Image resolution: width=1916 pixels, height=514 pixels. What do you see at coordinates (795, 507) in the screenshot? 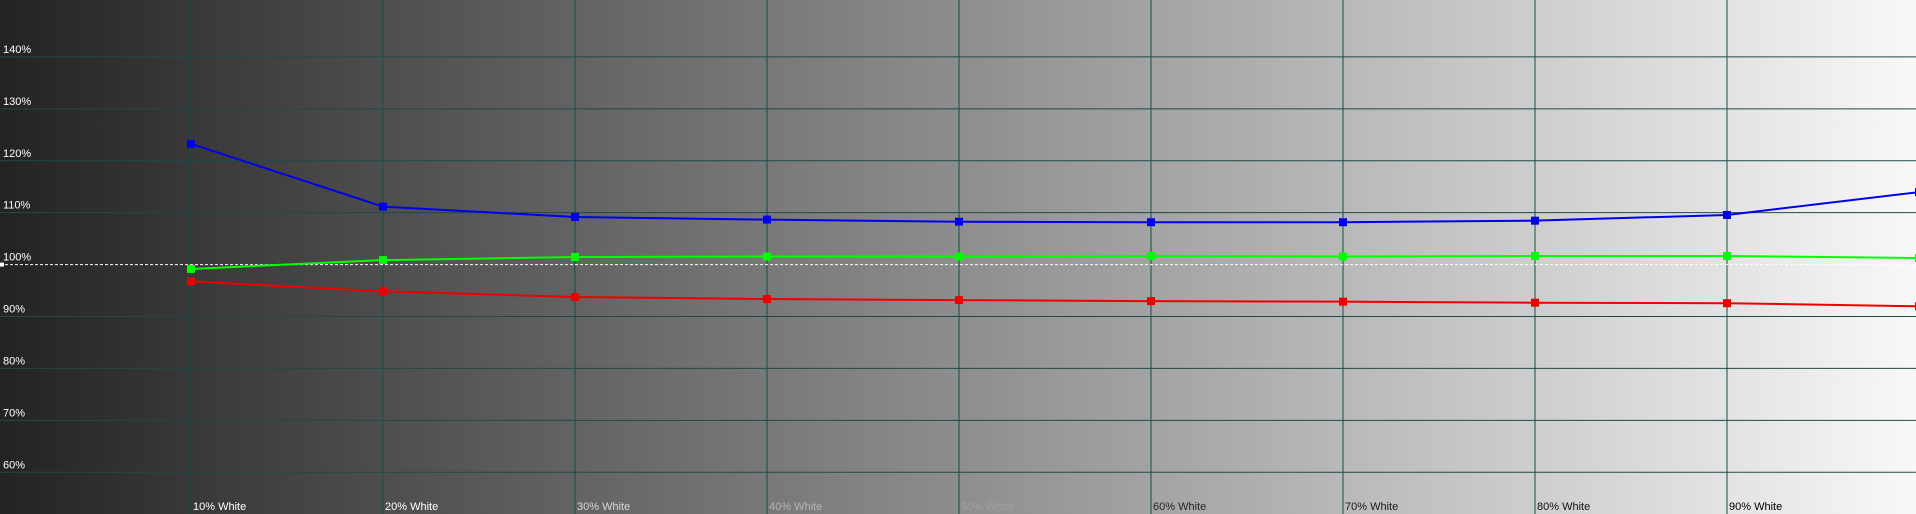
I see `x-tick-label-3: 40% White` at bounding box center [795, 507].